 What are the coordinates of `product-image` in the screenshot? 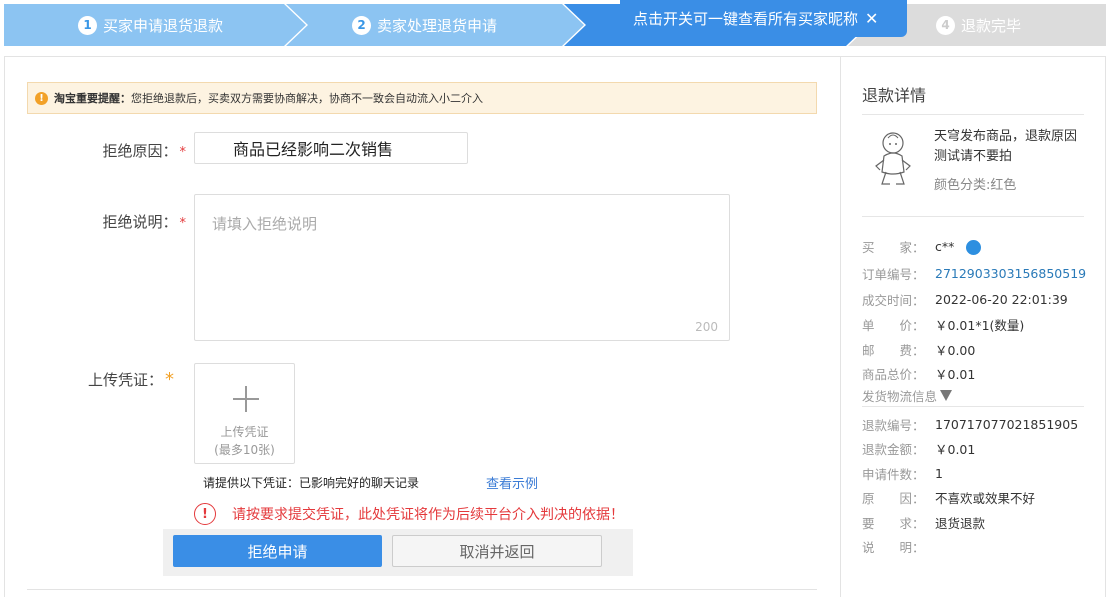 It's located at (891, 158).